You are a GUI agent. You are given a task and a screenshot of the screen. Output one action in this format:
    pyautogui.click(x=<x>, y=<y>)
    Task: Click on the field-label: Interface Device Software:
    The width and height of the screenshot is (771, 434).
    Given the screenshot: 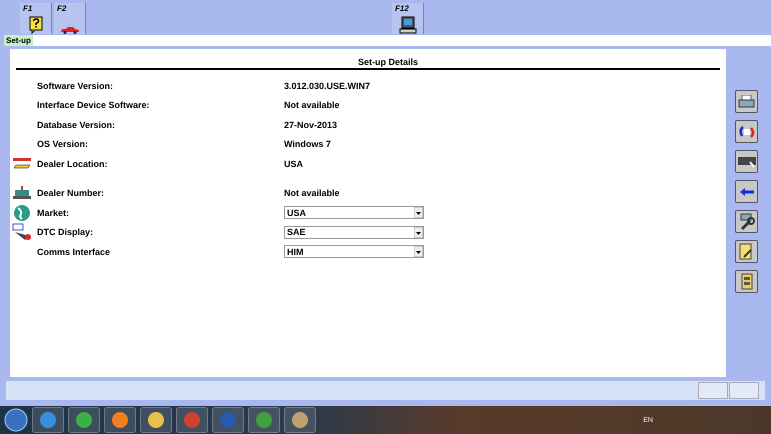 What is the action you would take?
    pyautogui.click(x=93, y=105)
    